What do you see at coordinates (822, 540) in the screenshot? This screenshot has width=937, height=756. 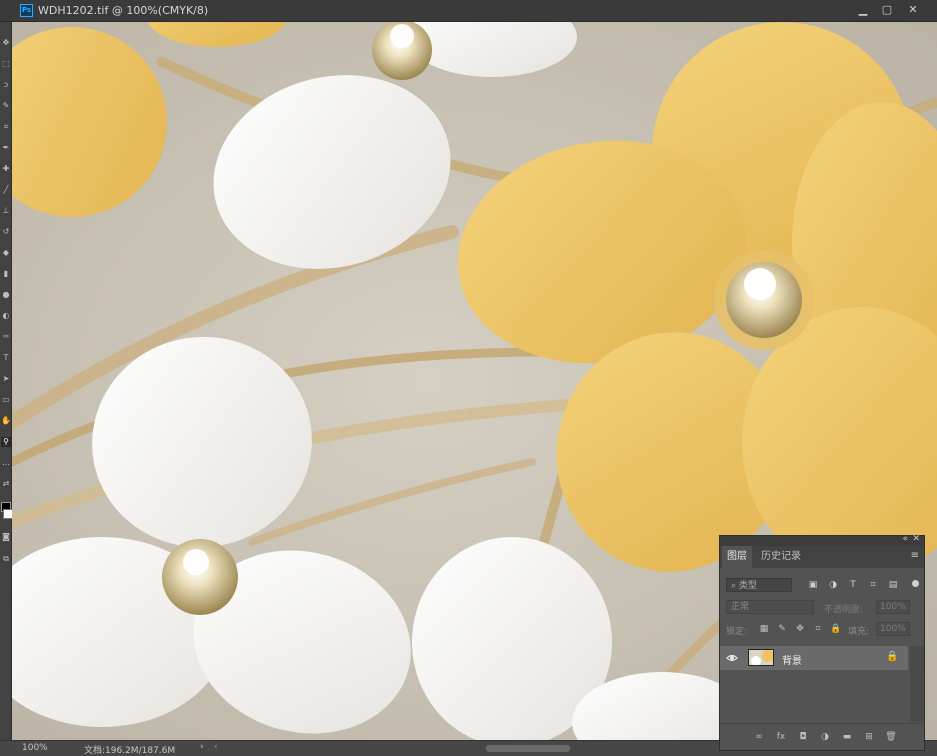 I see `panel-header: « ✕` at bounding box center [822, 540].